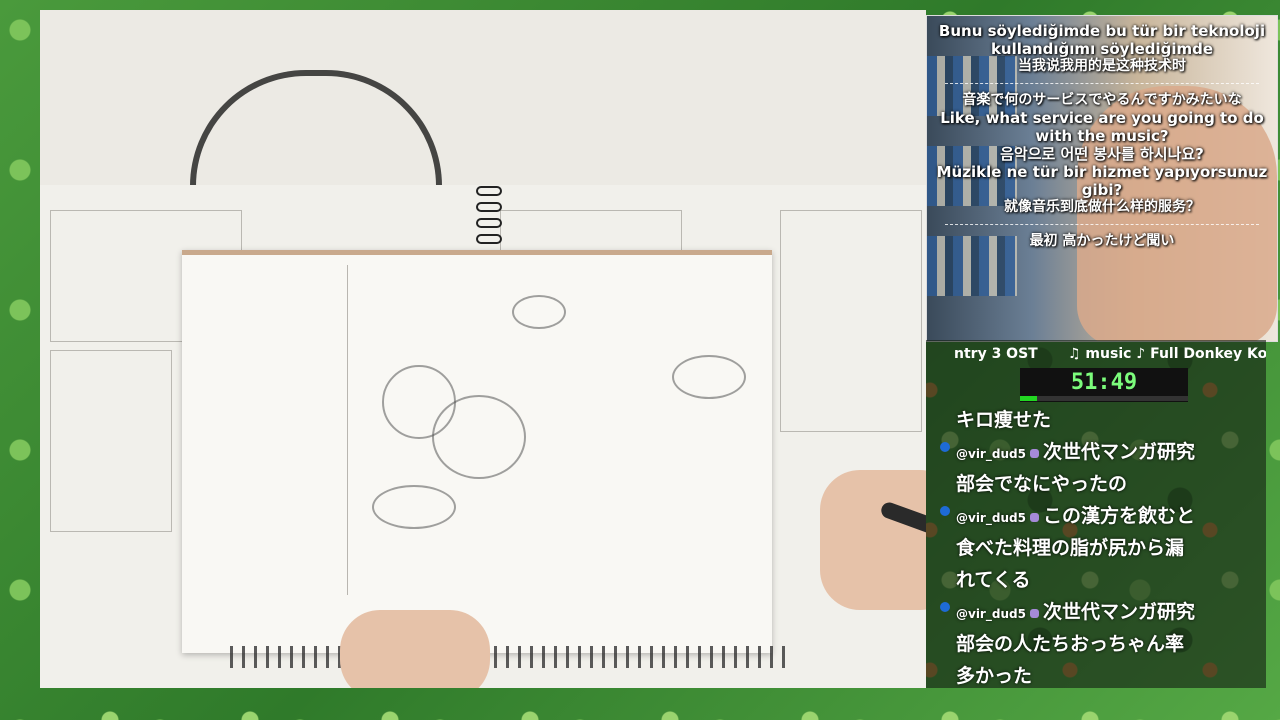  Describe the element at coordinates (1167, 354) in the screenshot. I see `now-playing-right: ♫ music ♪ Full Donkey Kor` at that location.